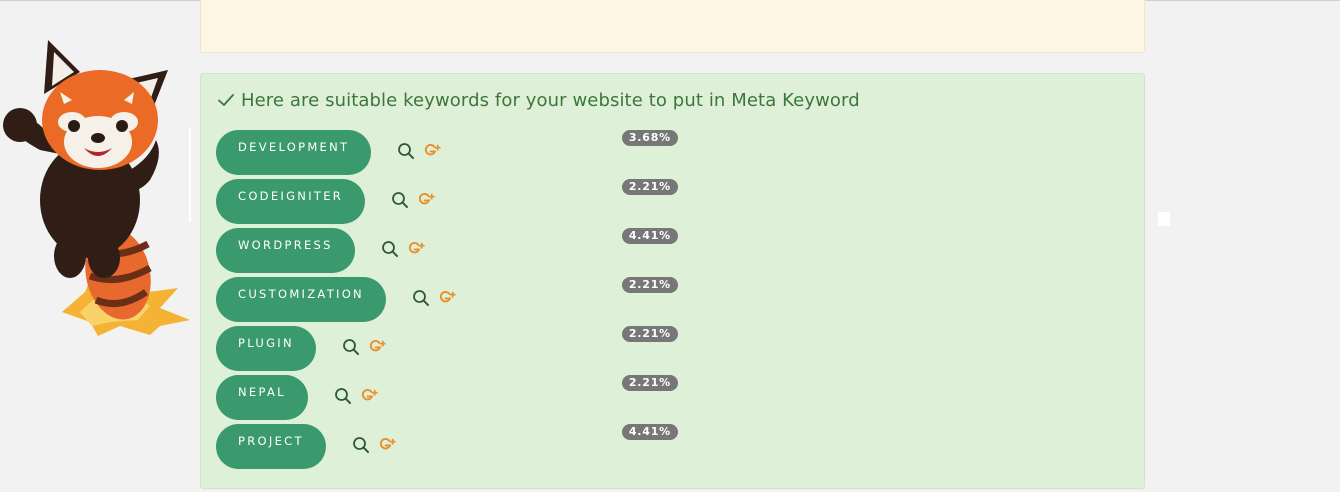  Describe the element at coordinates (301, 299) in the screenshot. I see `keyword-pill: CUSTOMIZATION` at that location.